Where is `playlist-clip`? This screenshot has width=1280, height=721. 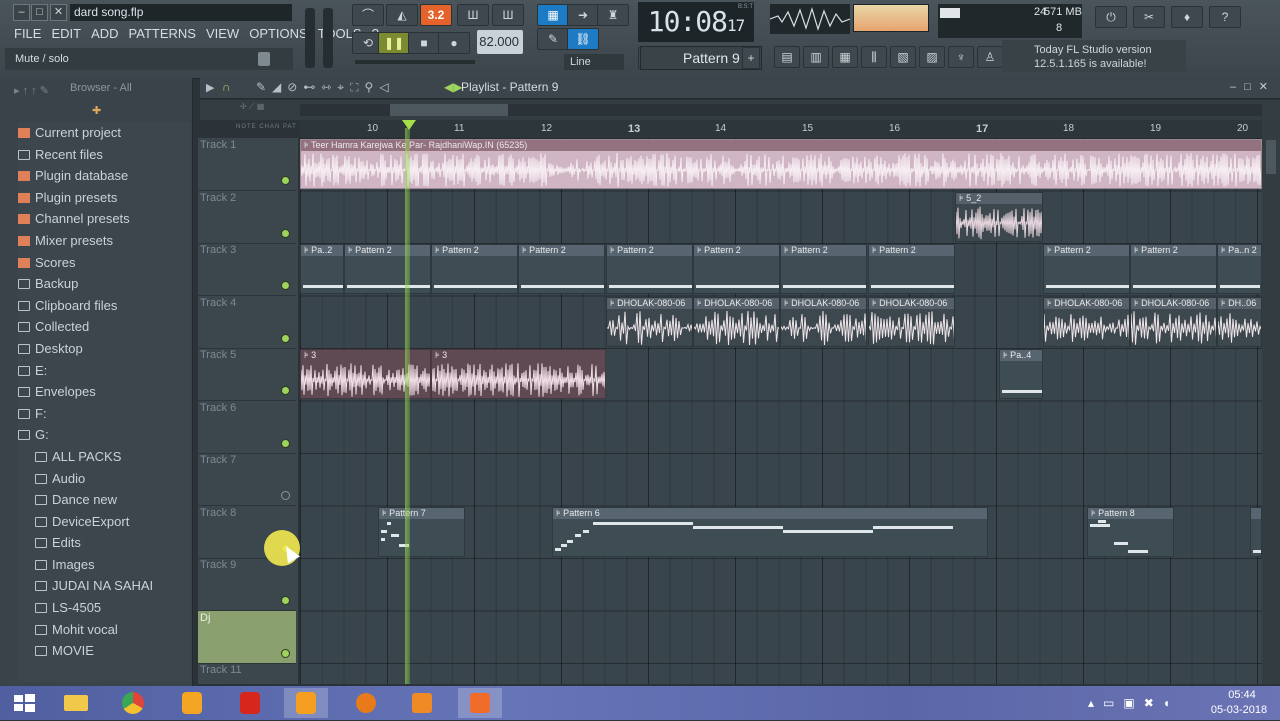 playlist-clip is located at coordinates (1256, 531).